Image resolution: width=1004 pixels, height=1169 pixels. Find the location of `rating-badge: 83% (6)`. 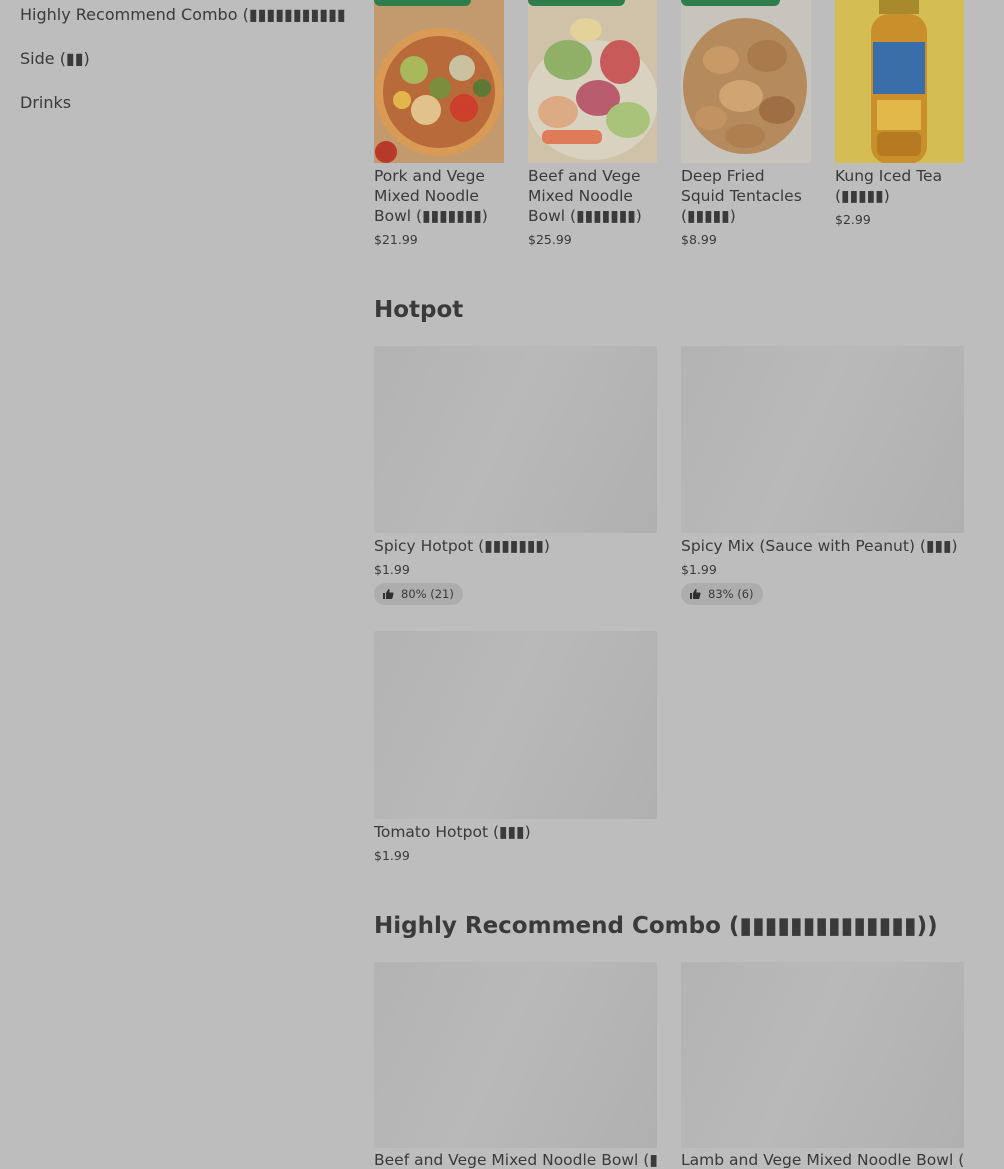

rating-badge: 83% (6) is located at coordinates (722, 594).